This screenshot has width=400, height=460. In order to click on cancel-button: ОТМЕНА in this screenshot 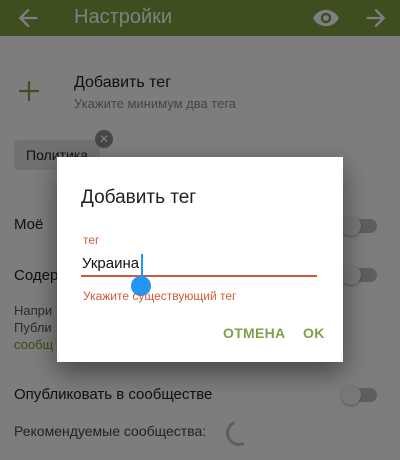, I will do `click(254, 333)`.